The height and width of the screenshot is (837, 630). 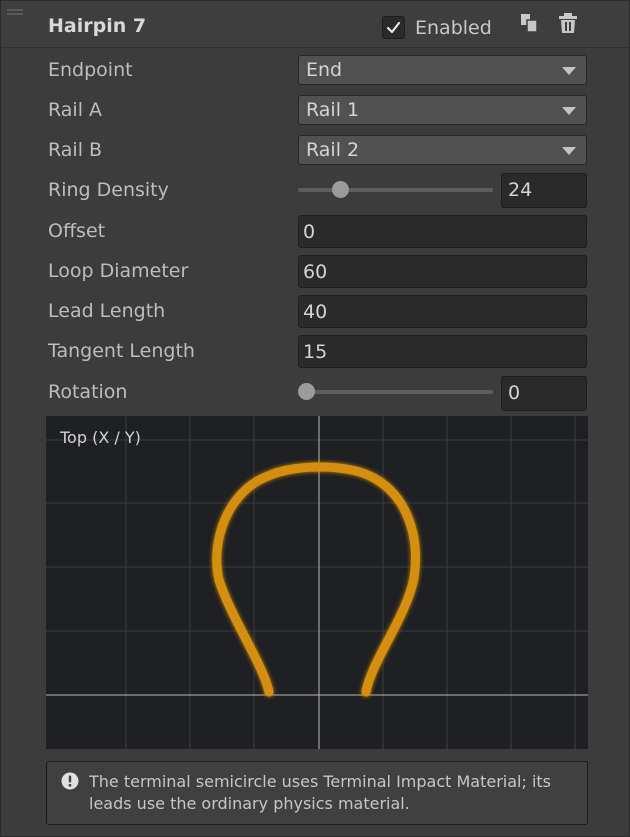 I want to click on ring-density-label: Ring Density, so click(x=108, y=190).